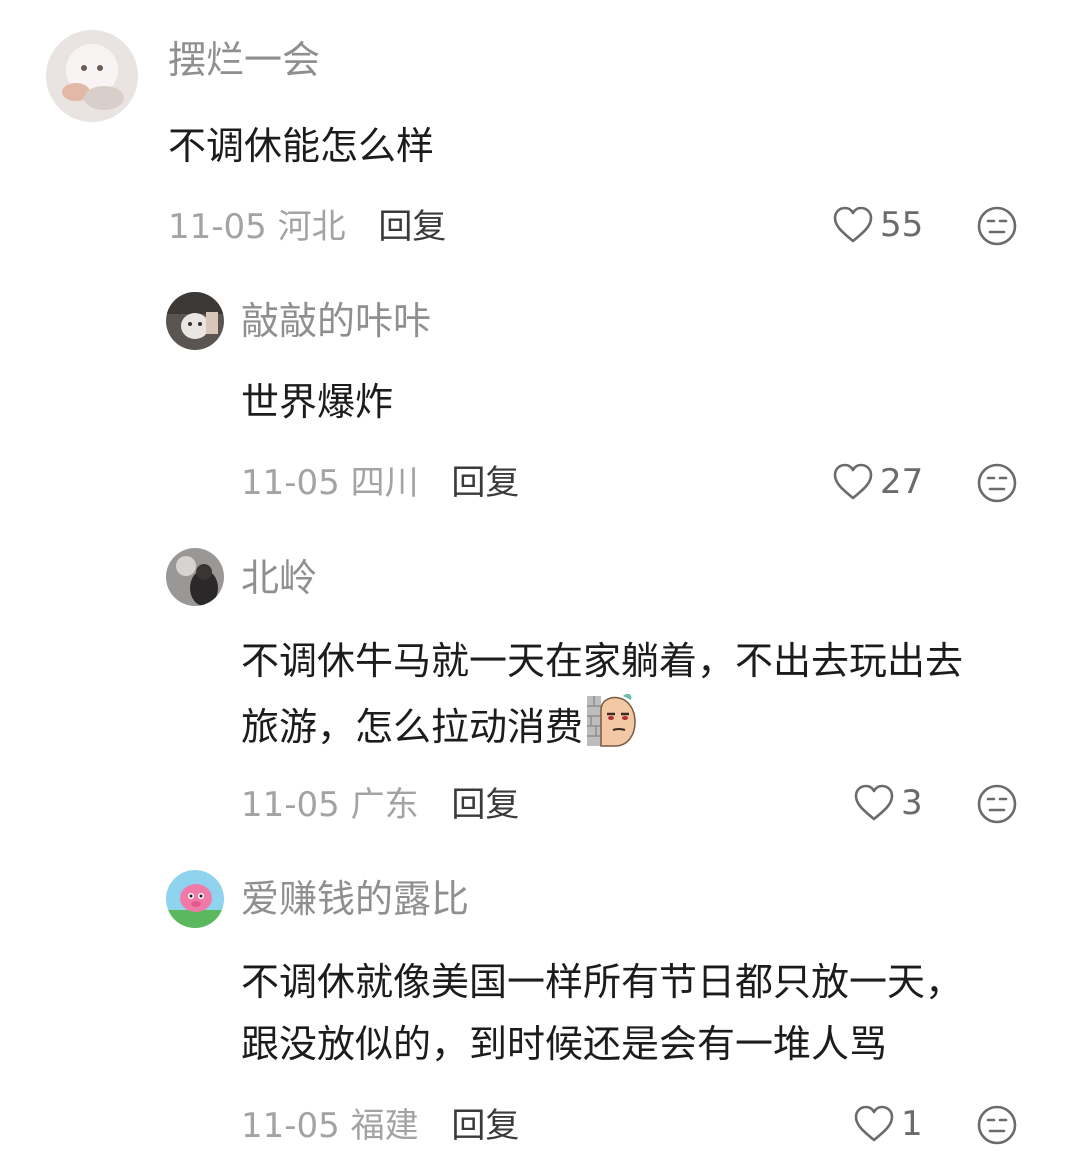  Describe the element at coordinates (412, 727) in the screenshot. I see `comment-line: 旅游，怎么拉动消费` at that location.